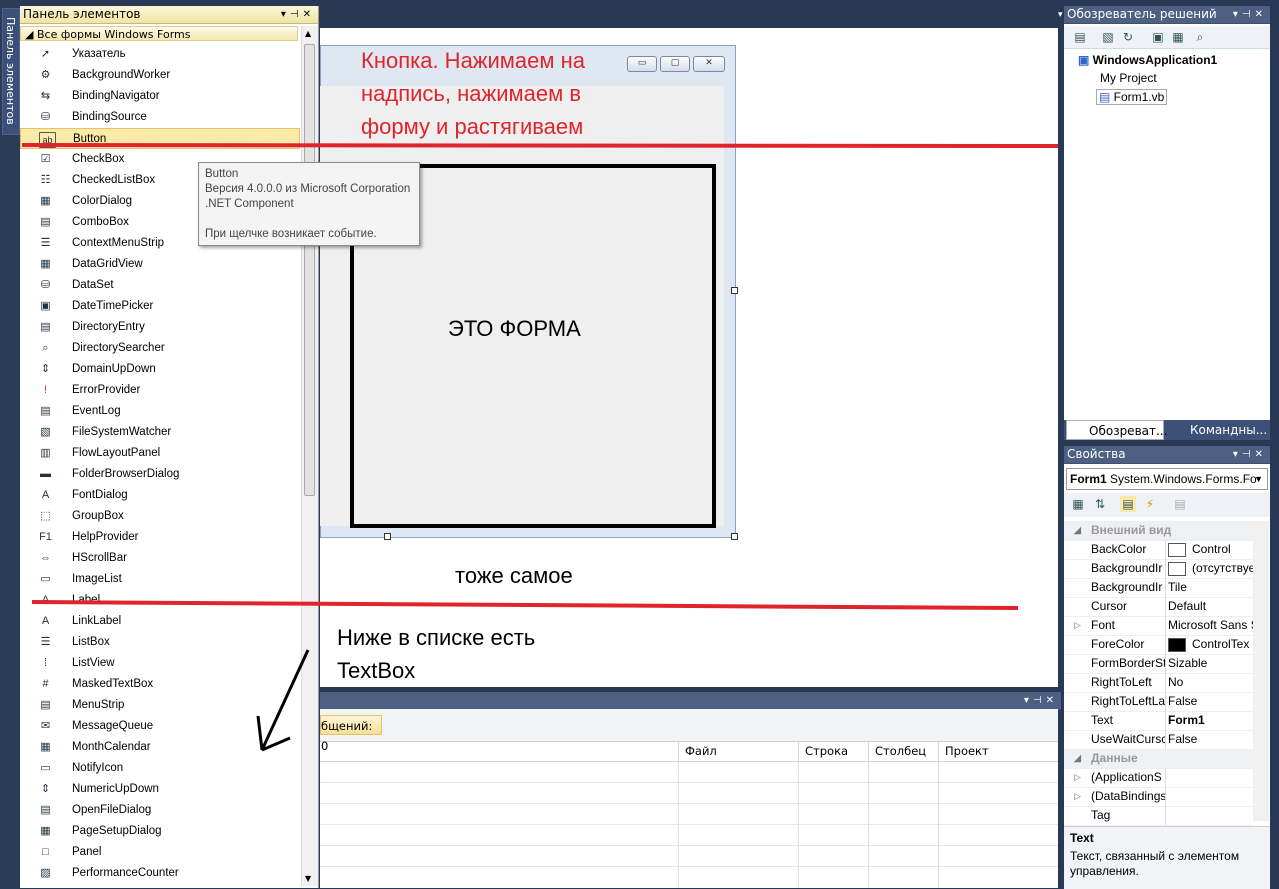  Describe the element at coordinates (525, 605) in the screenshot. I see `red-underline-label` at that location.